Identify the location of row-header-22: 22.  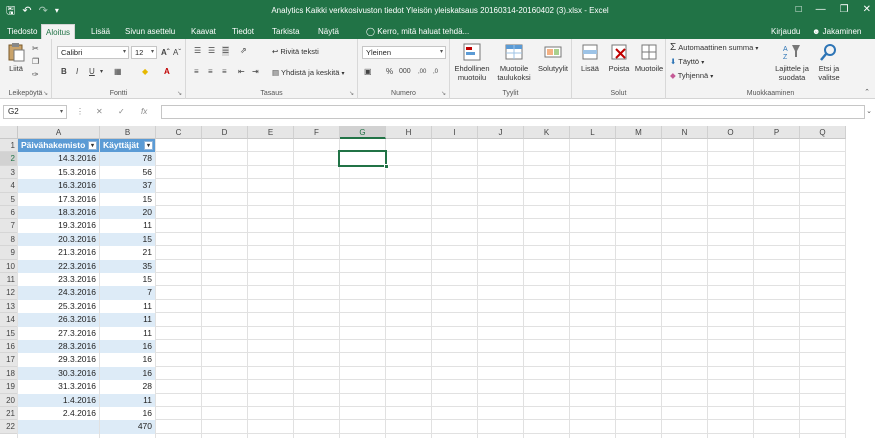
(9, 427).